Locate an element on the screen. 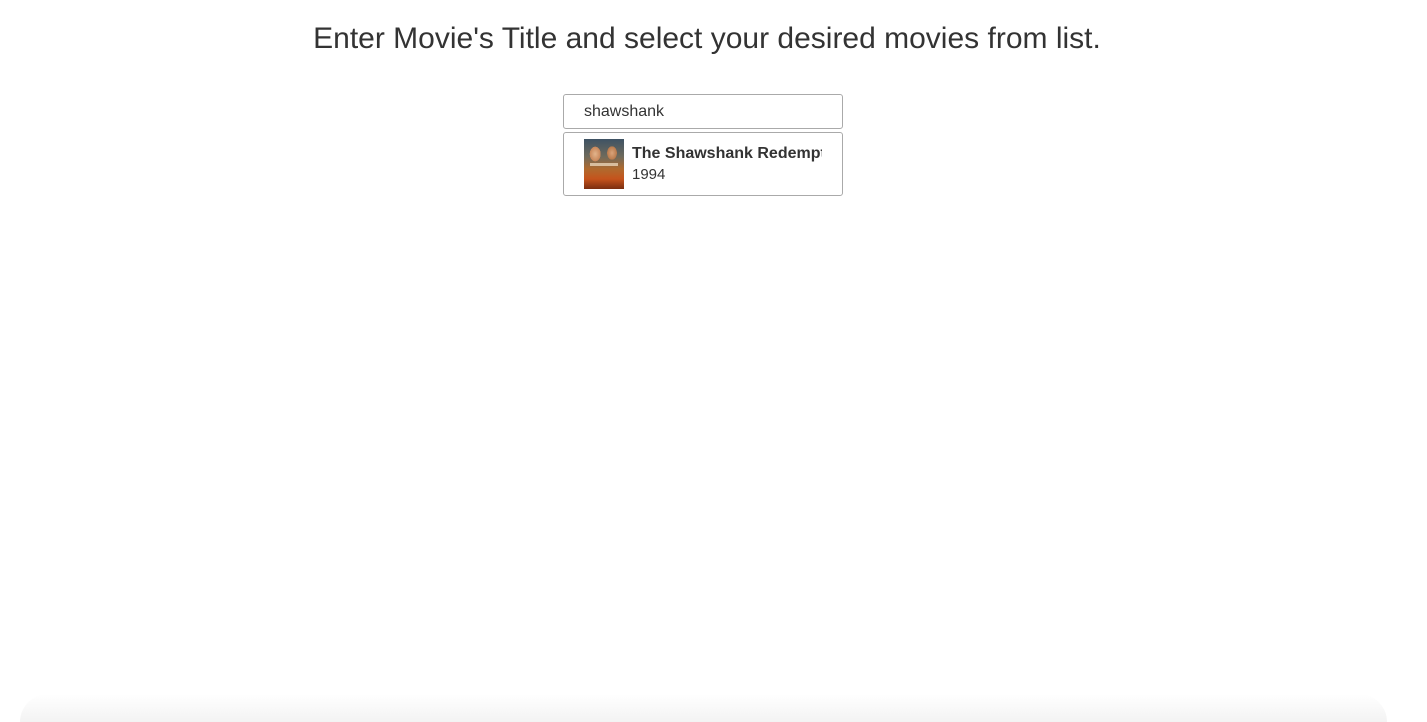 The height and width of the screenshot is (722, 1427). result-text: The Shawshank Redemption 1994 is located at coordinates (727, 164).